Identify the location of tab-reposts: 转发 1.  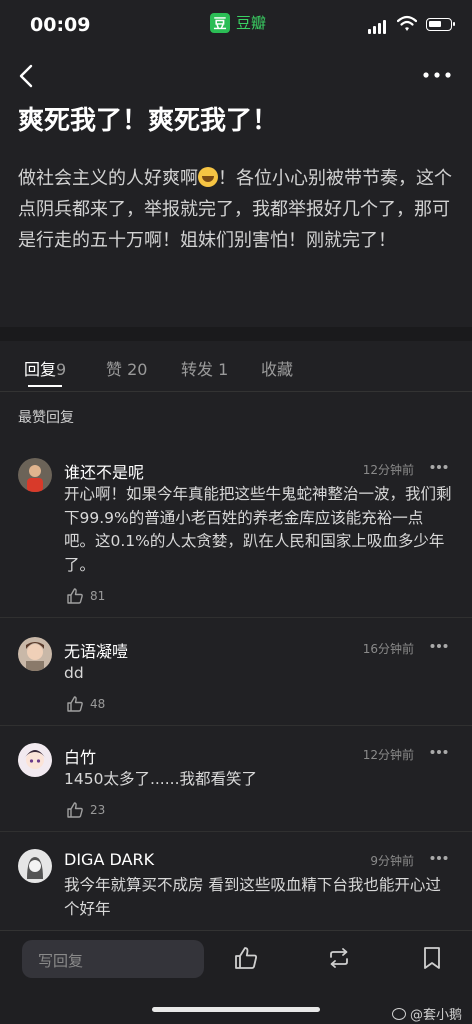
(204, 368).